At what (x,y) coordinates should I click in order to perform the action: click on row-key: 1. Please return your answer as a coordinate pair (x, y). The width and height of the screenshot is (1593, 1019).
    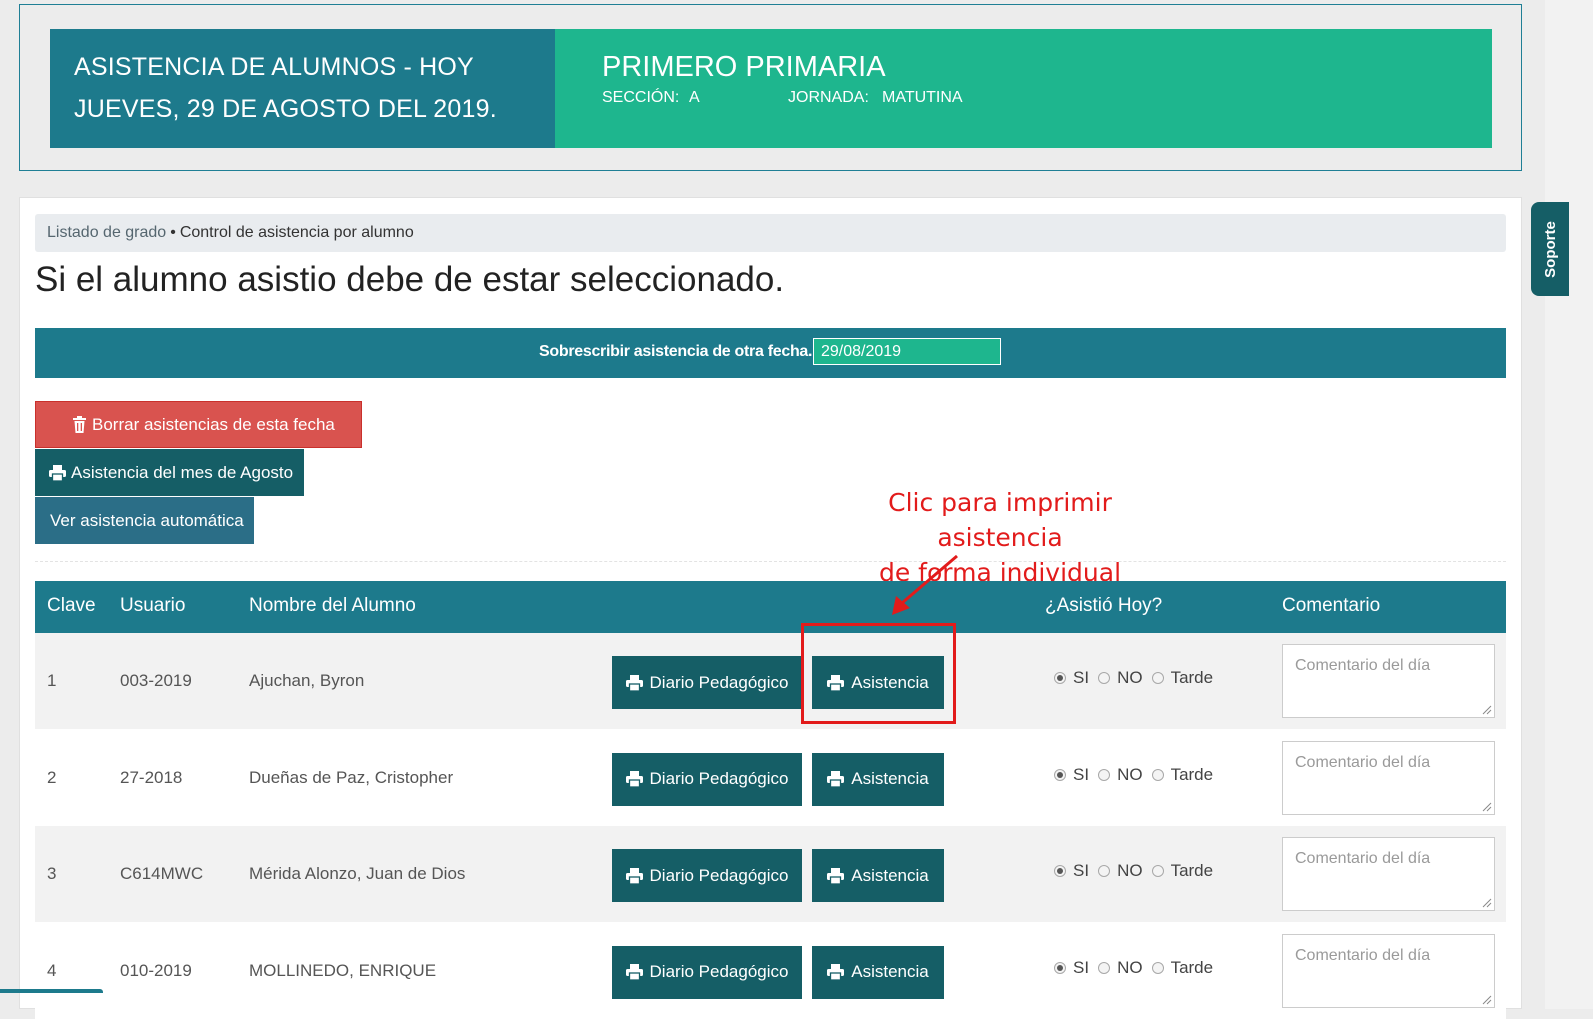
    Looking at the image, I should click on (52, 680).